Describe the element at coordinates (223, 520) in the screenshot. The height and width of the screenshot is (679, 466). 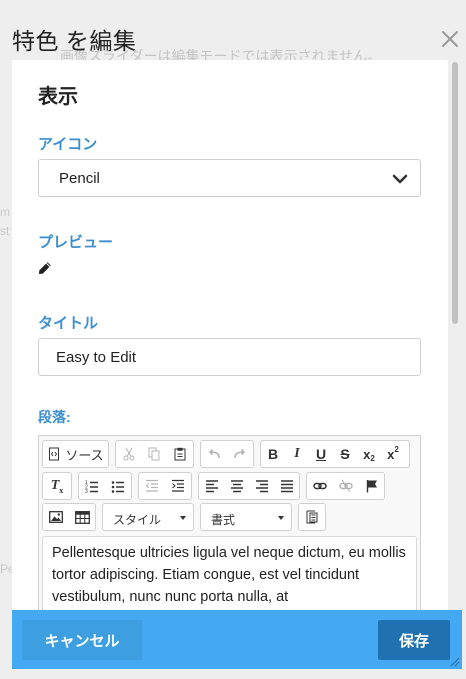
I see `format-combo-label: 書式` at that location.